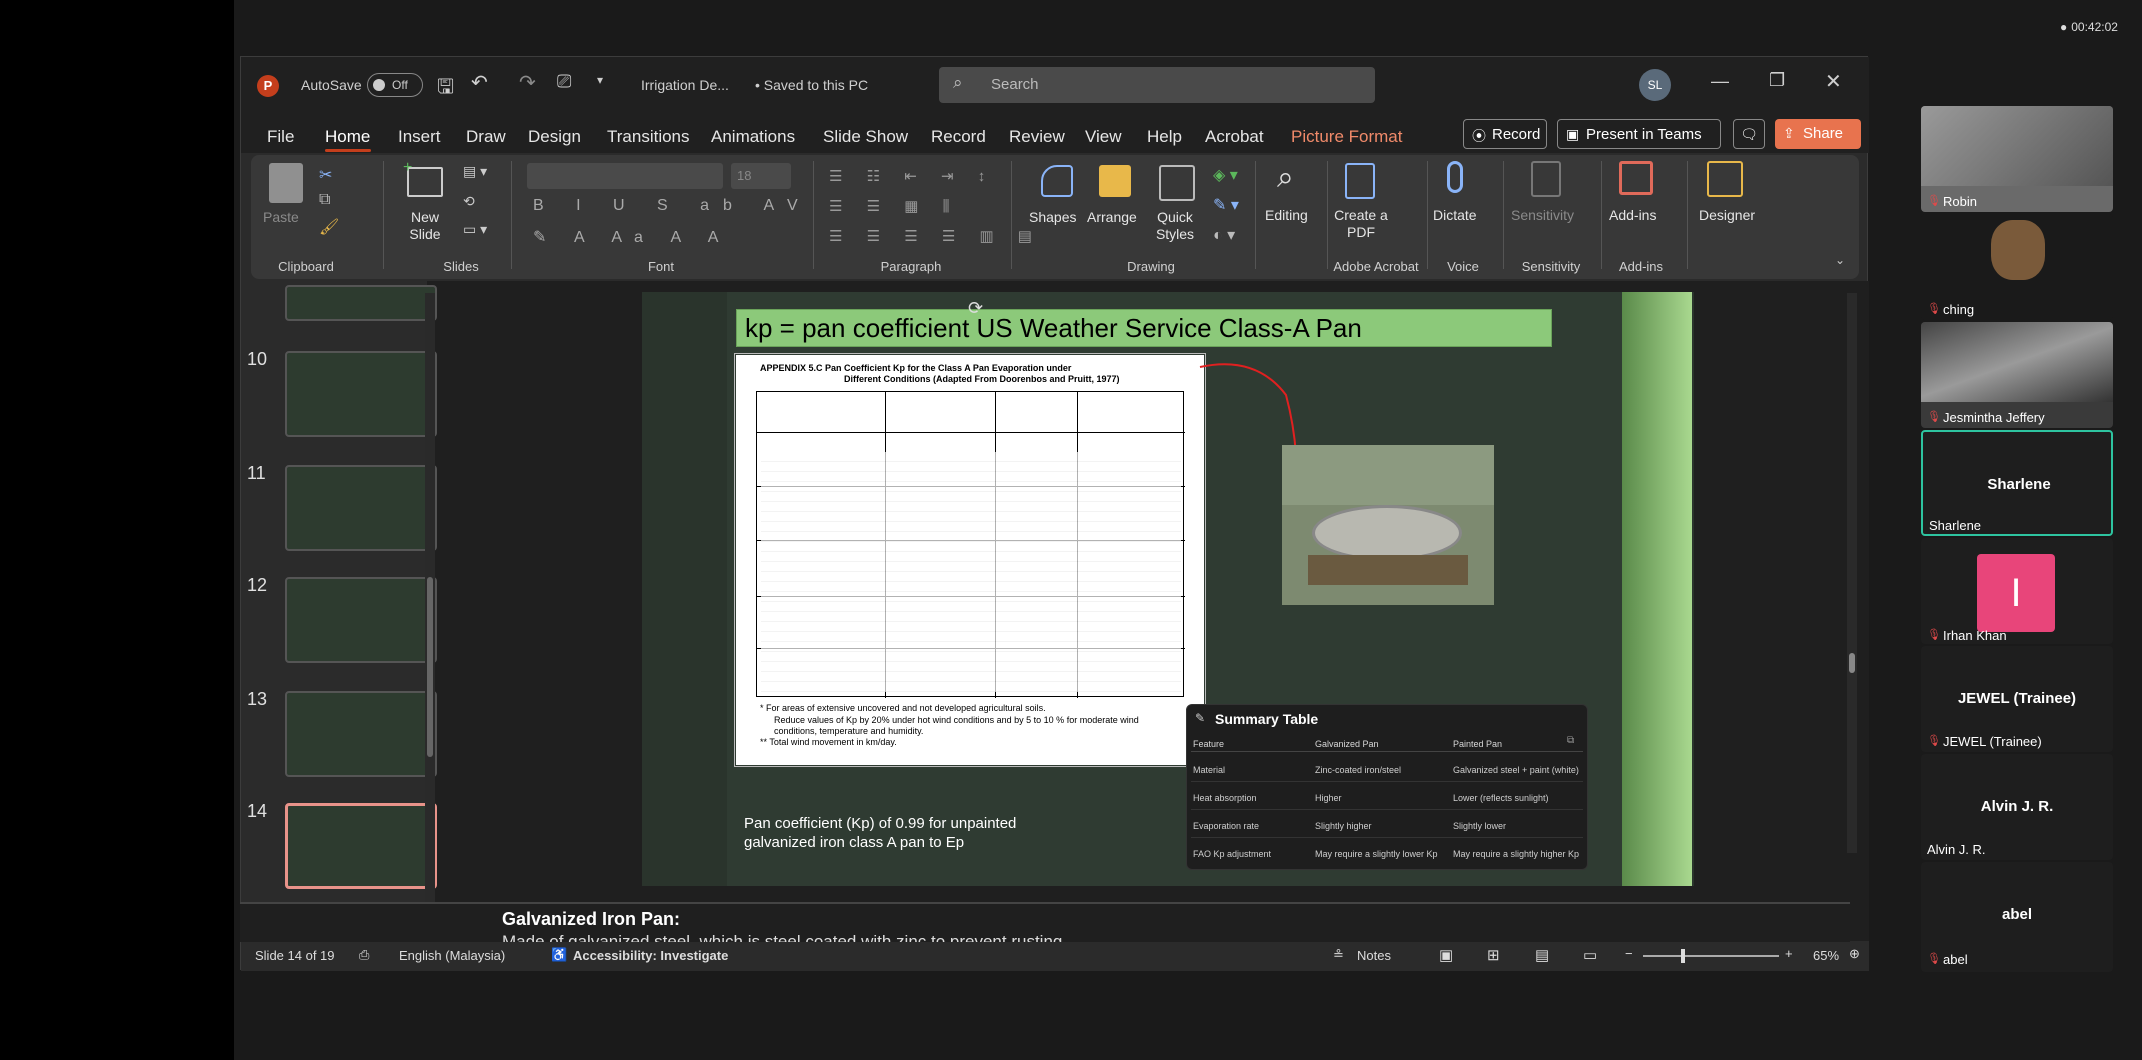 This screenshot has height=1060, width=2142. I want to click on tab-review: Review, so click(1037, 137).